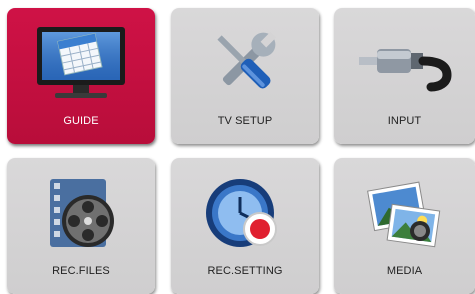  What do you see at coordinates (81, 213) in the screenshot?
I see `film-reel-icon` at bounding box center [81, 213].